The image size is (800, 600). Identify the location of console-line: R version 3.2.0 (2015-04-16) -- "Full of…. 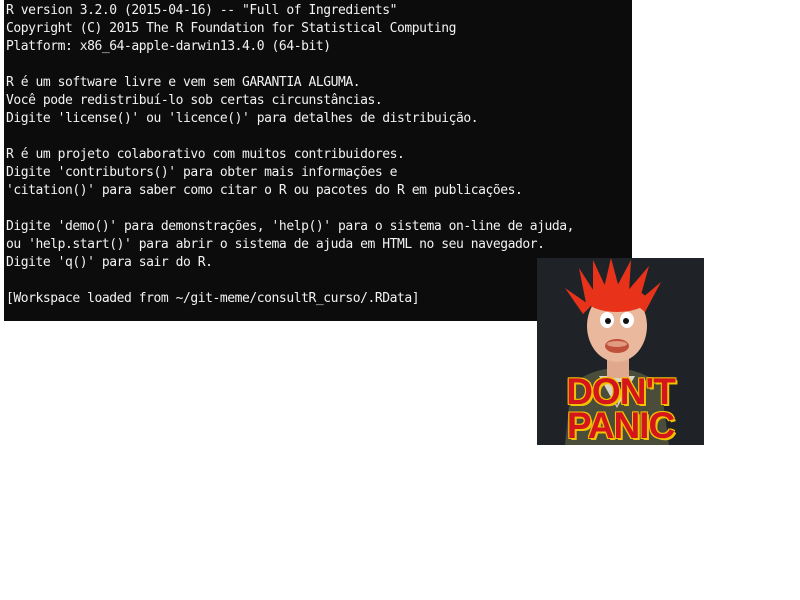
(201, 10).